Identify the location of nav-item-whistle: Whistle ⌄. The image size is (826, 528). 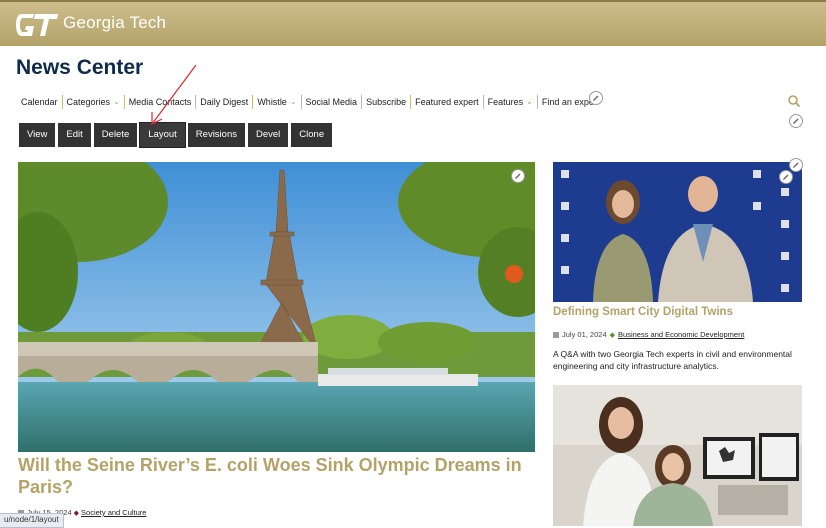
(277, 102).